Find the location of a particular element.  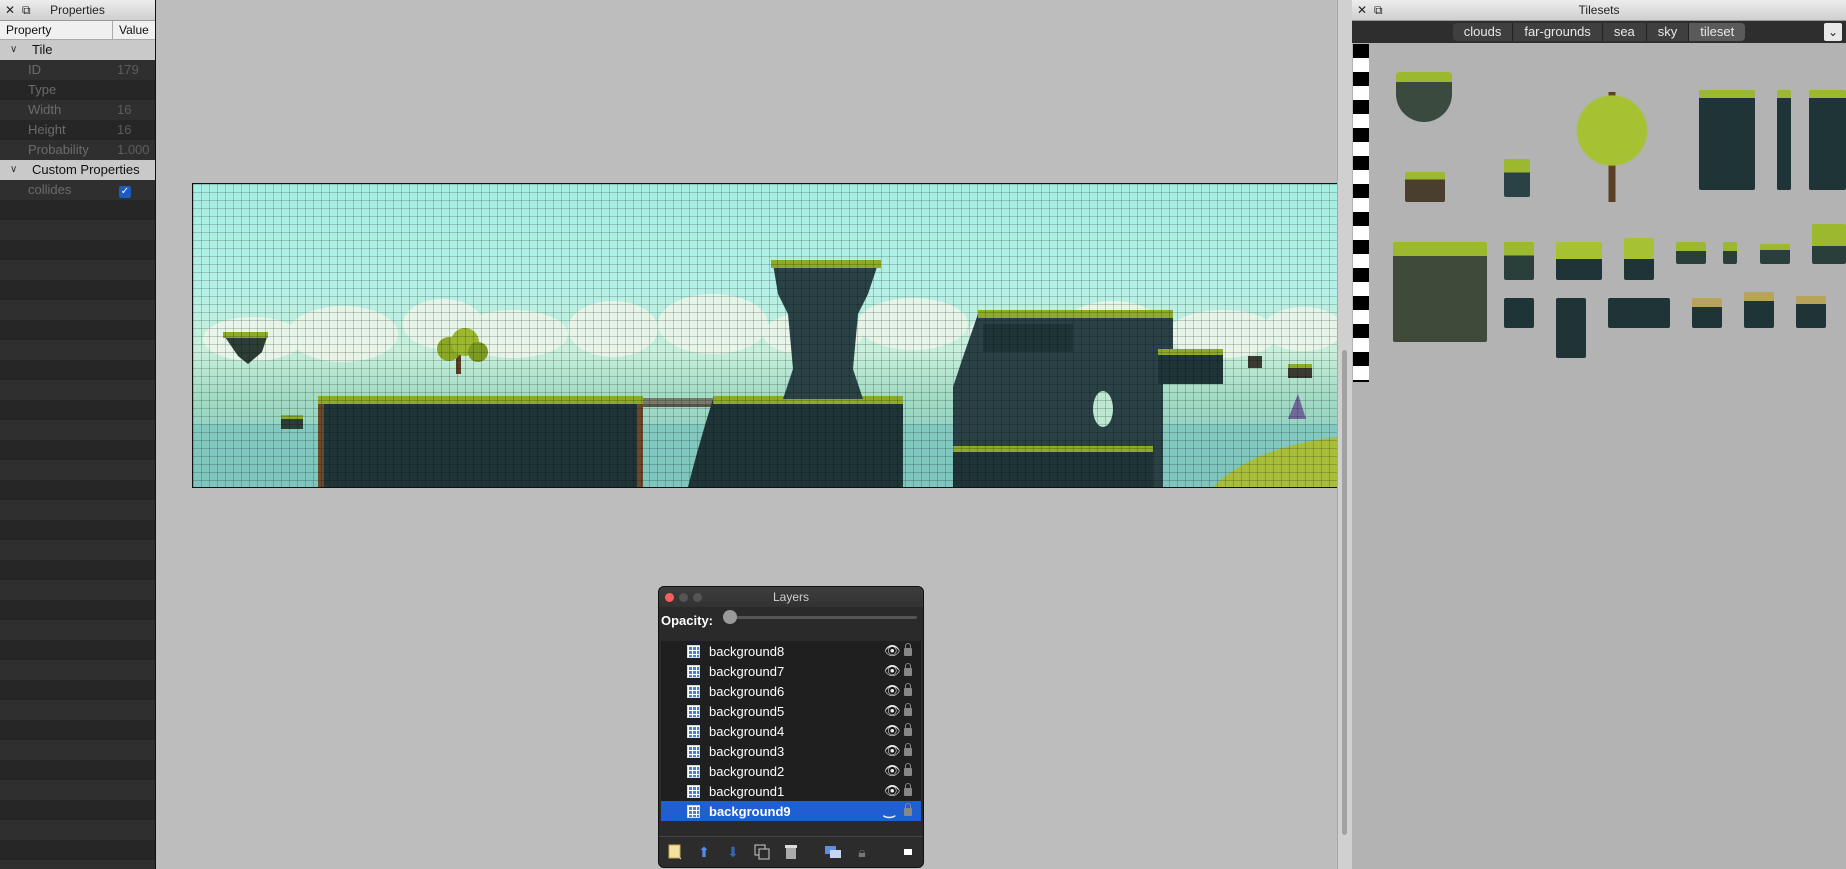

eye-closed-icon: ‿ is located at coordinates (889, 811).